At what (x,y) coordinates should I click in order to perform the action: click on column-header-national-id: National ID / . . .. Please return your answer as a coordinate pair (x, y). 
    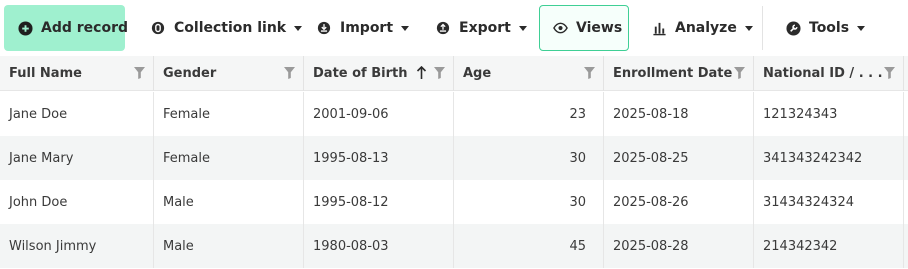
    Looking at the image, I should click on (829, 73).